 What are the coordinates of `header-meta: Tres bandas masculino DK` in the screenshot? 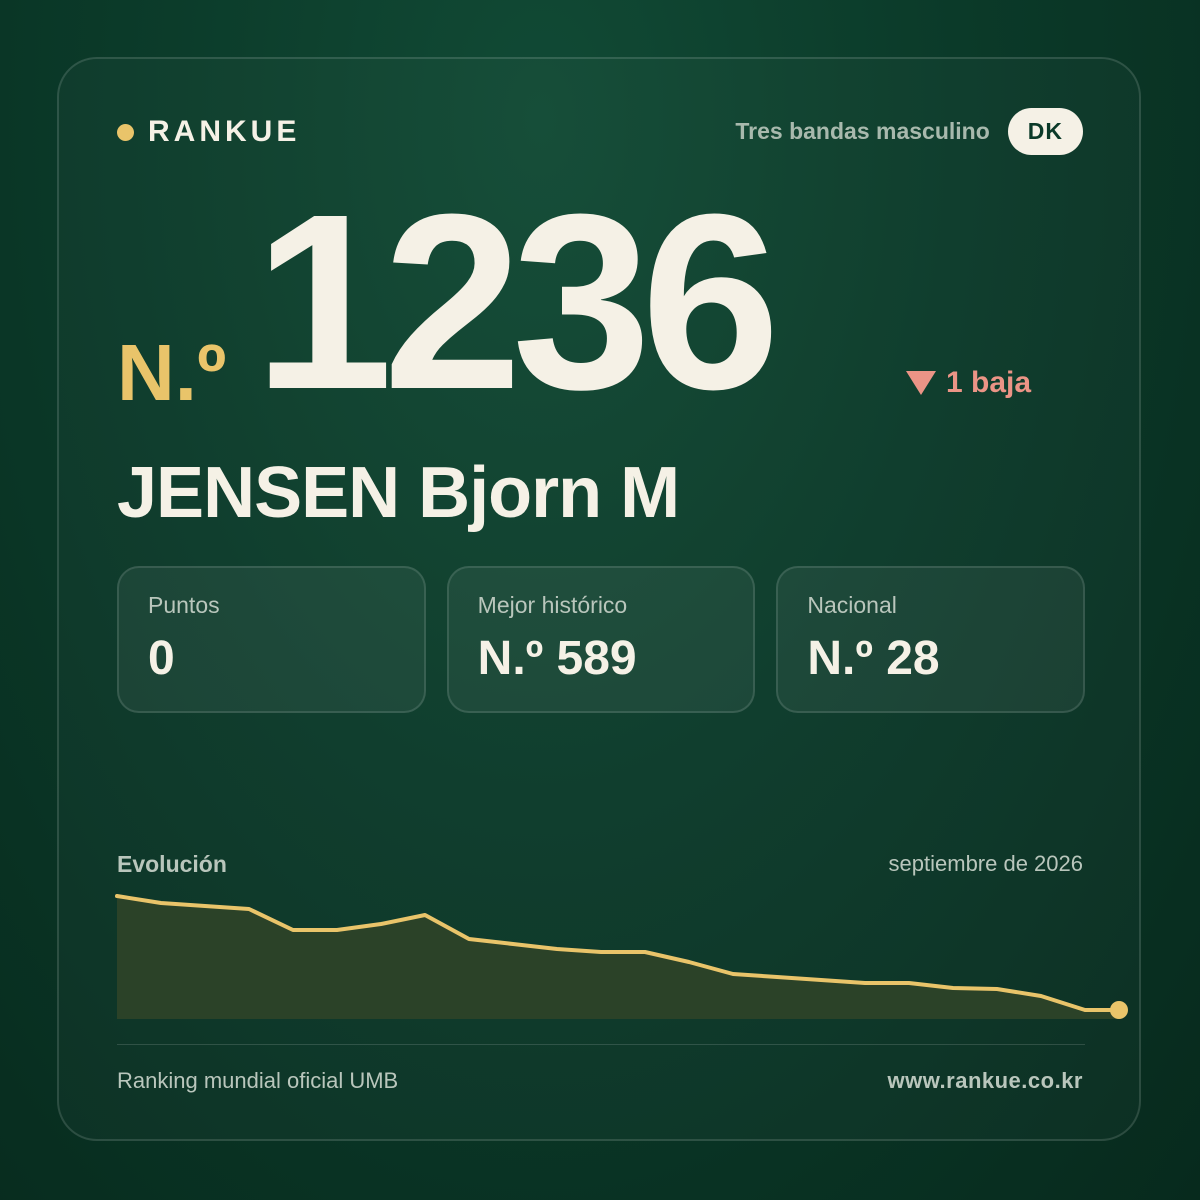 It's located at (909, 131).